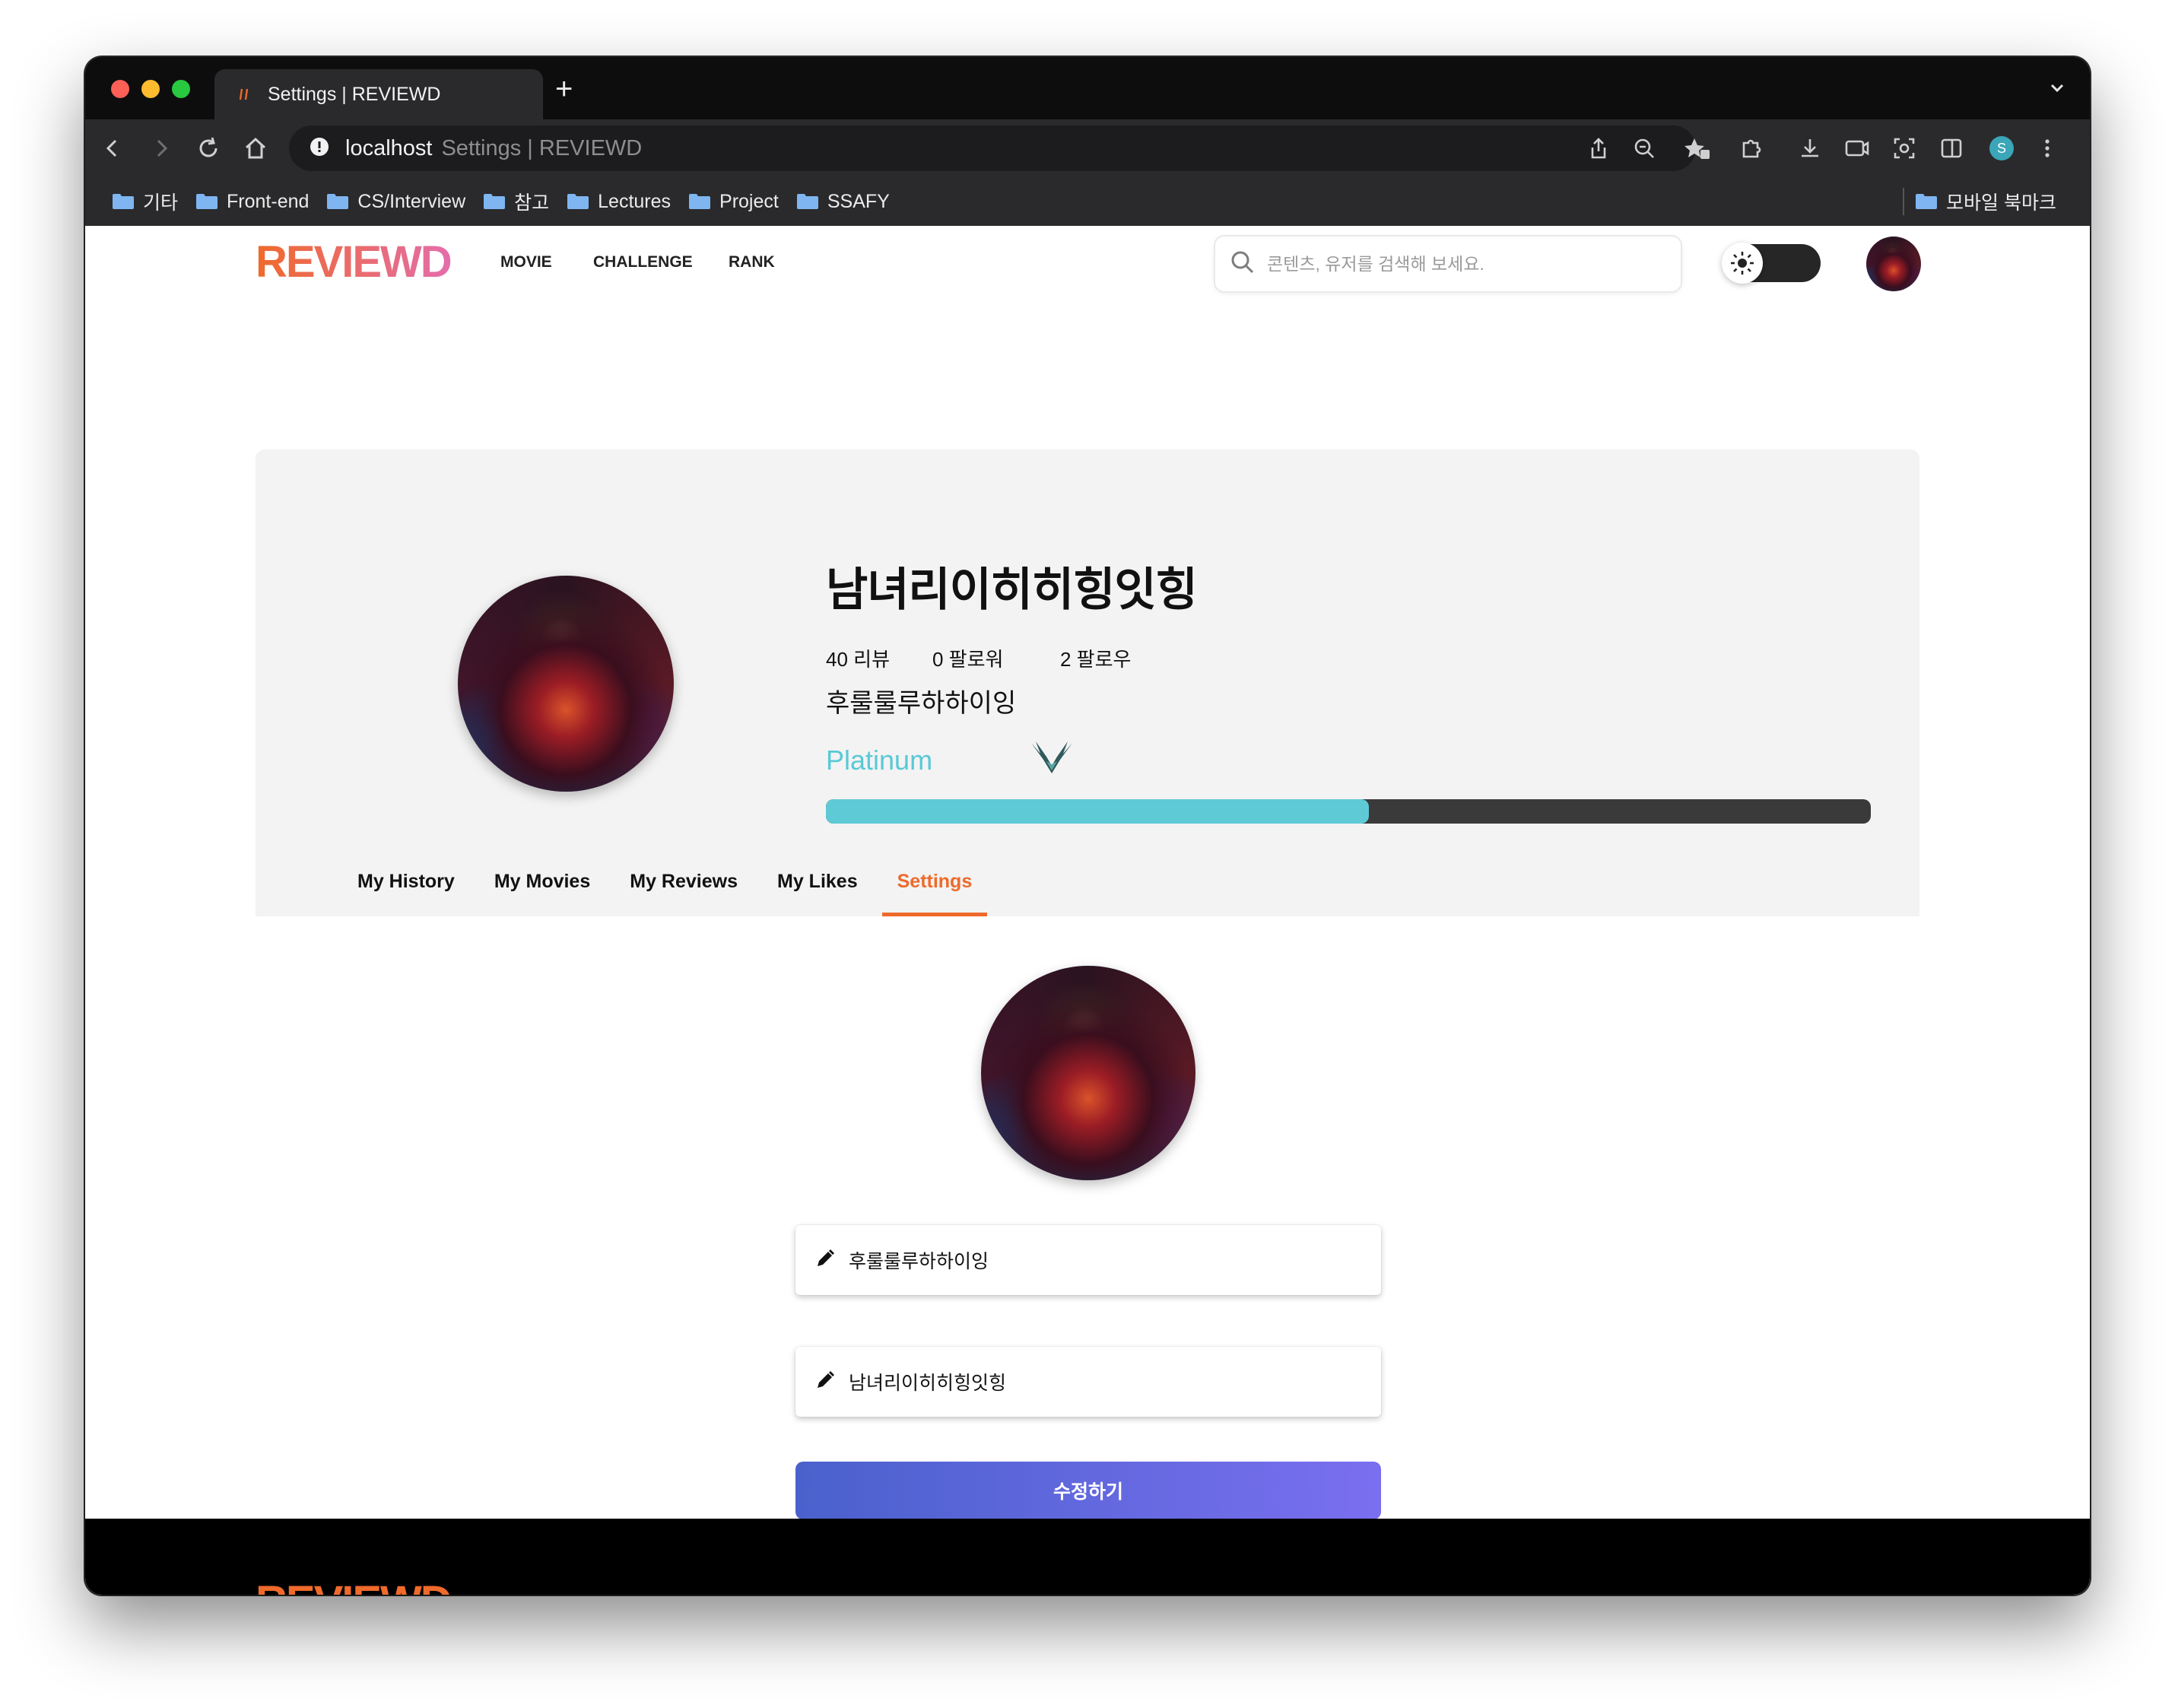 The height and width of the screenshot is (1708, 2175). Describe the element at coordinates (120, 89) in the screenshot. I see `close-window-button` at that location.